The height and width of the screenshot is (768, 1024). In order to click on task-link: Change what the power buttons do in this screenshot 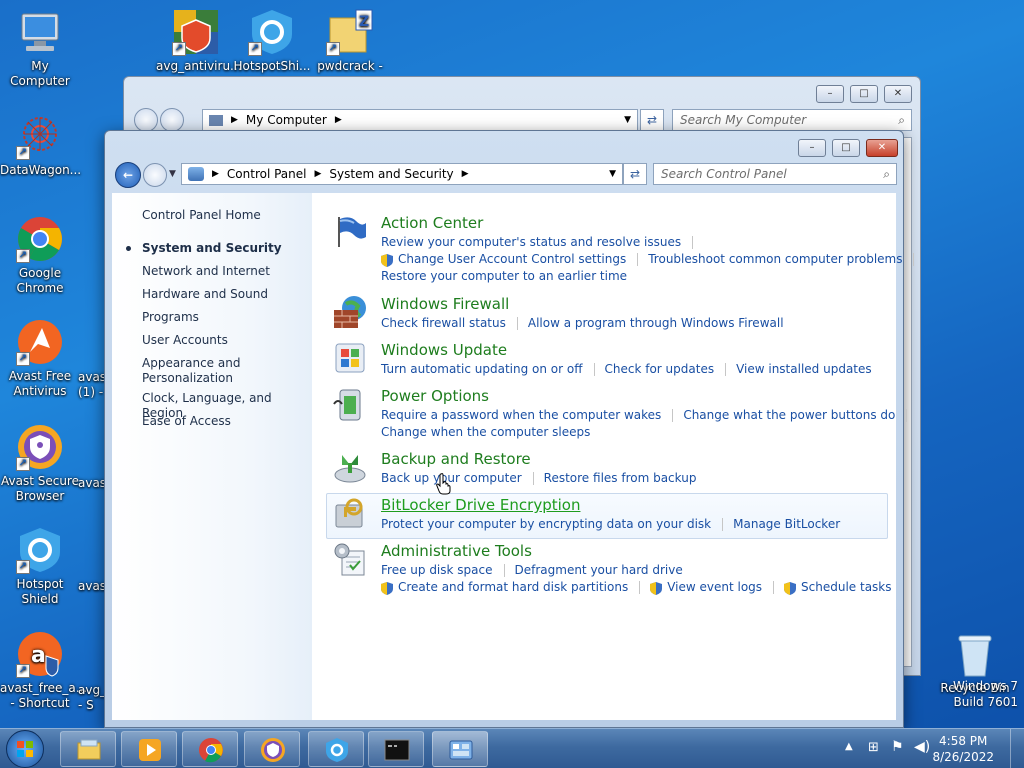, I will do `click(789, 415)`.